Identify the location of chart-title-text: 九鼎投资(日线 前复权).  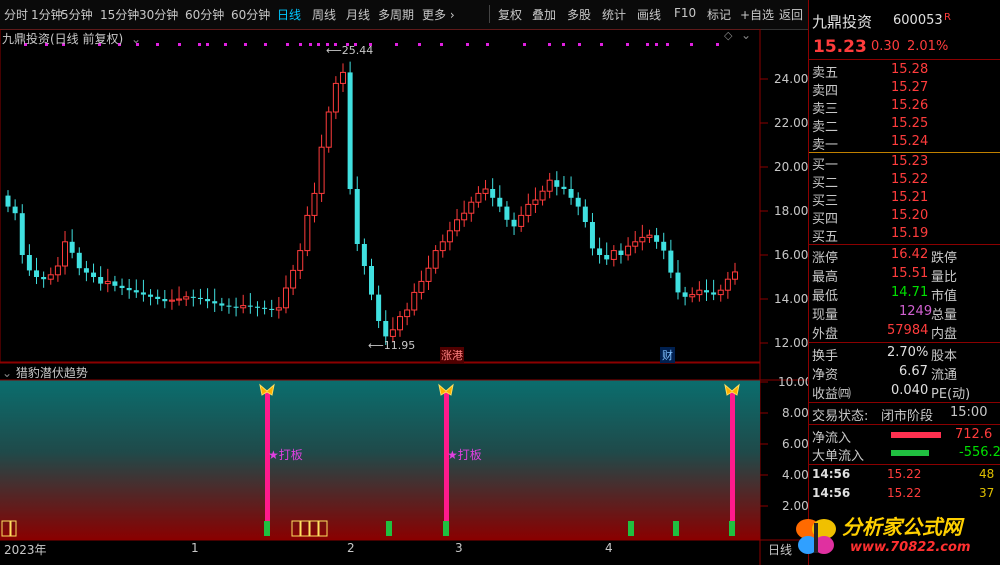
(63, 39).